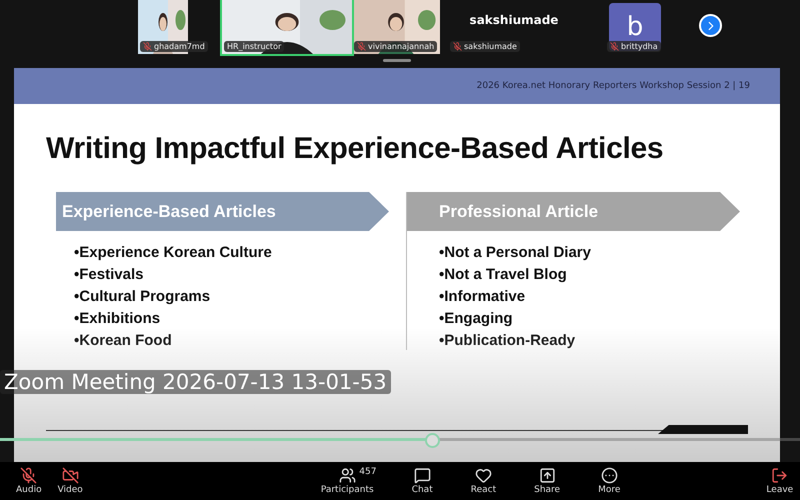 The image size is (800, 500). I want to click on video-button: Video, so click(70, 481).